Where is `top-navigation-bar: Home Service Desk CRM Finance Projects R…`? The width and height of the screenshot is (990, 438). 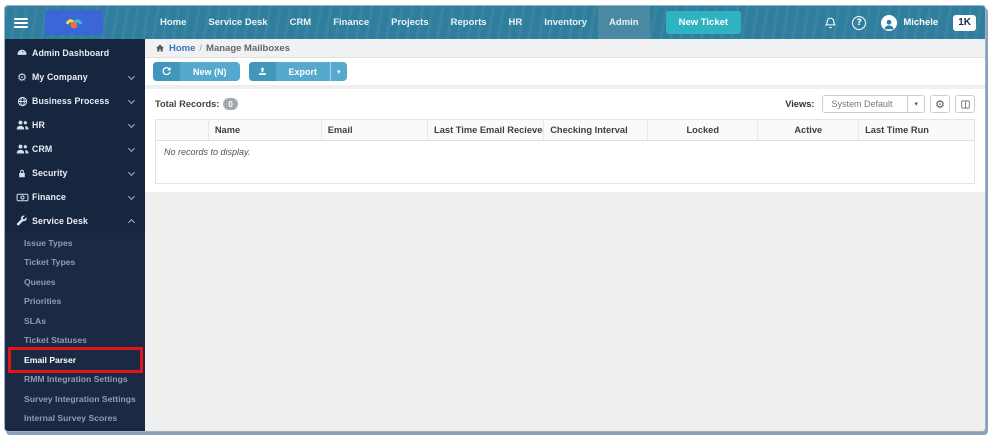
top-navigation-bar: Home Service Desk CRM Finance Projects R… is located at coordinates (495, 22).